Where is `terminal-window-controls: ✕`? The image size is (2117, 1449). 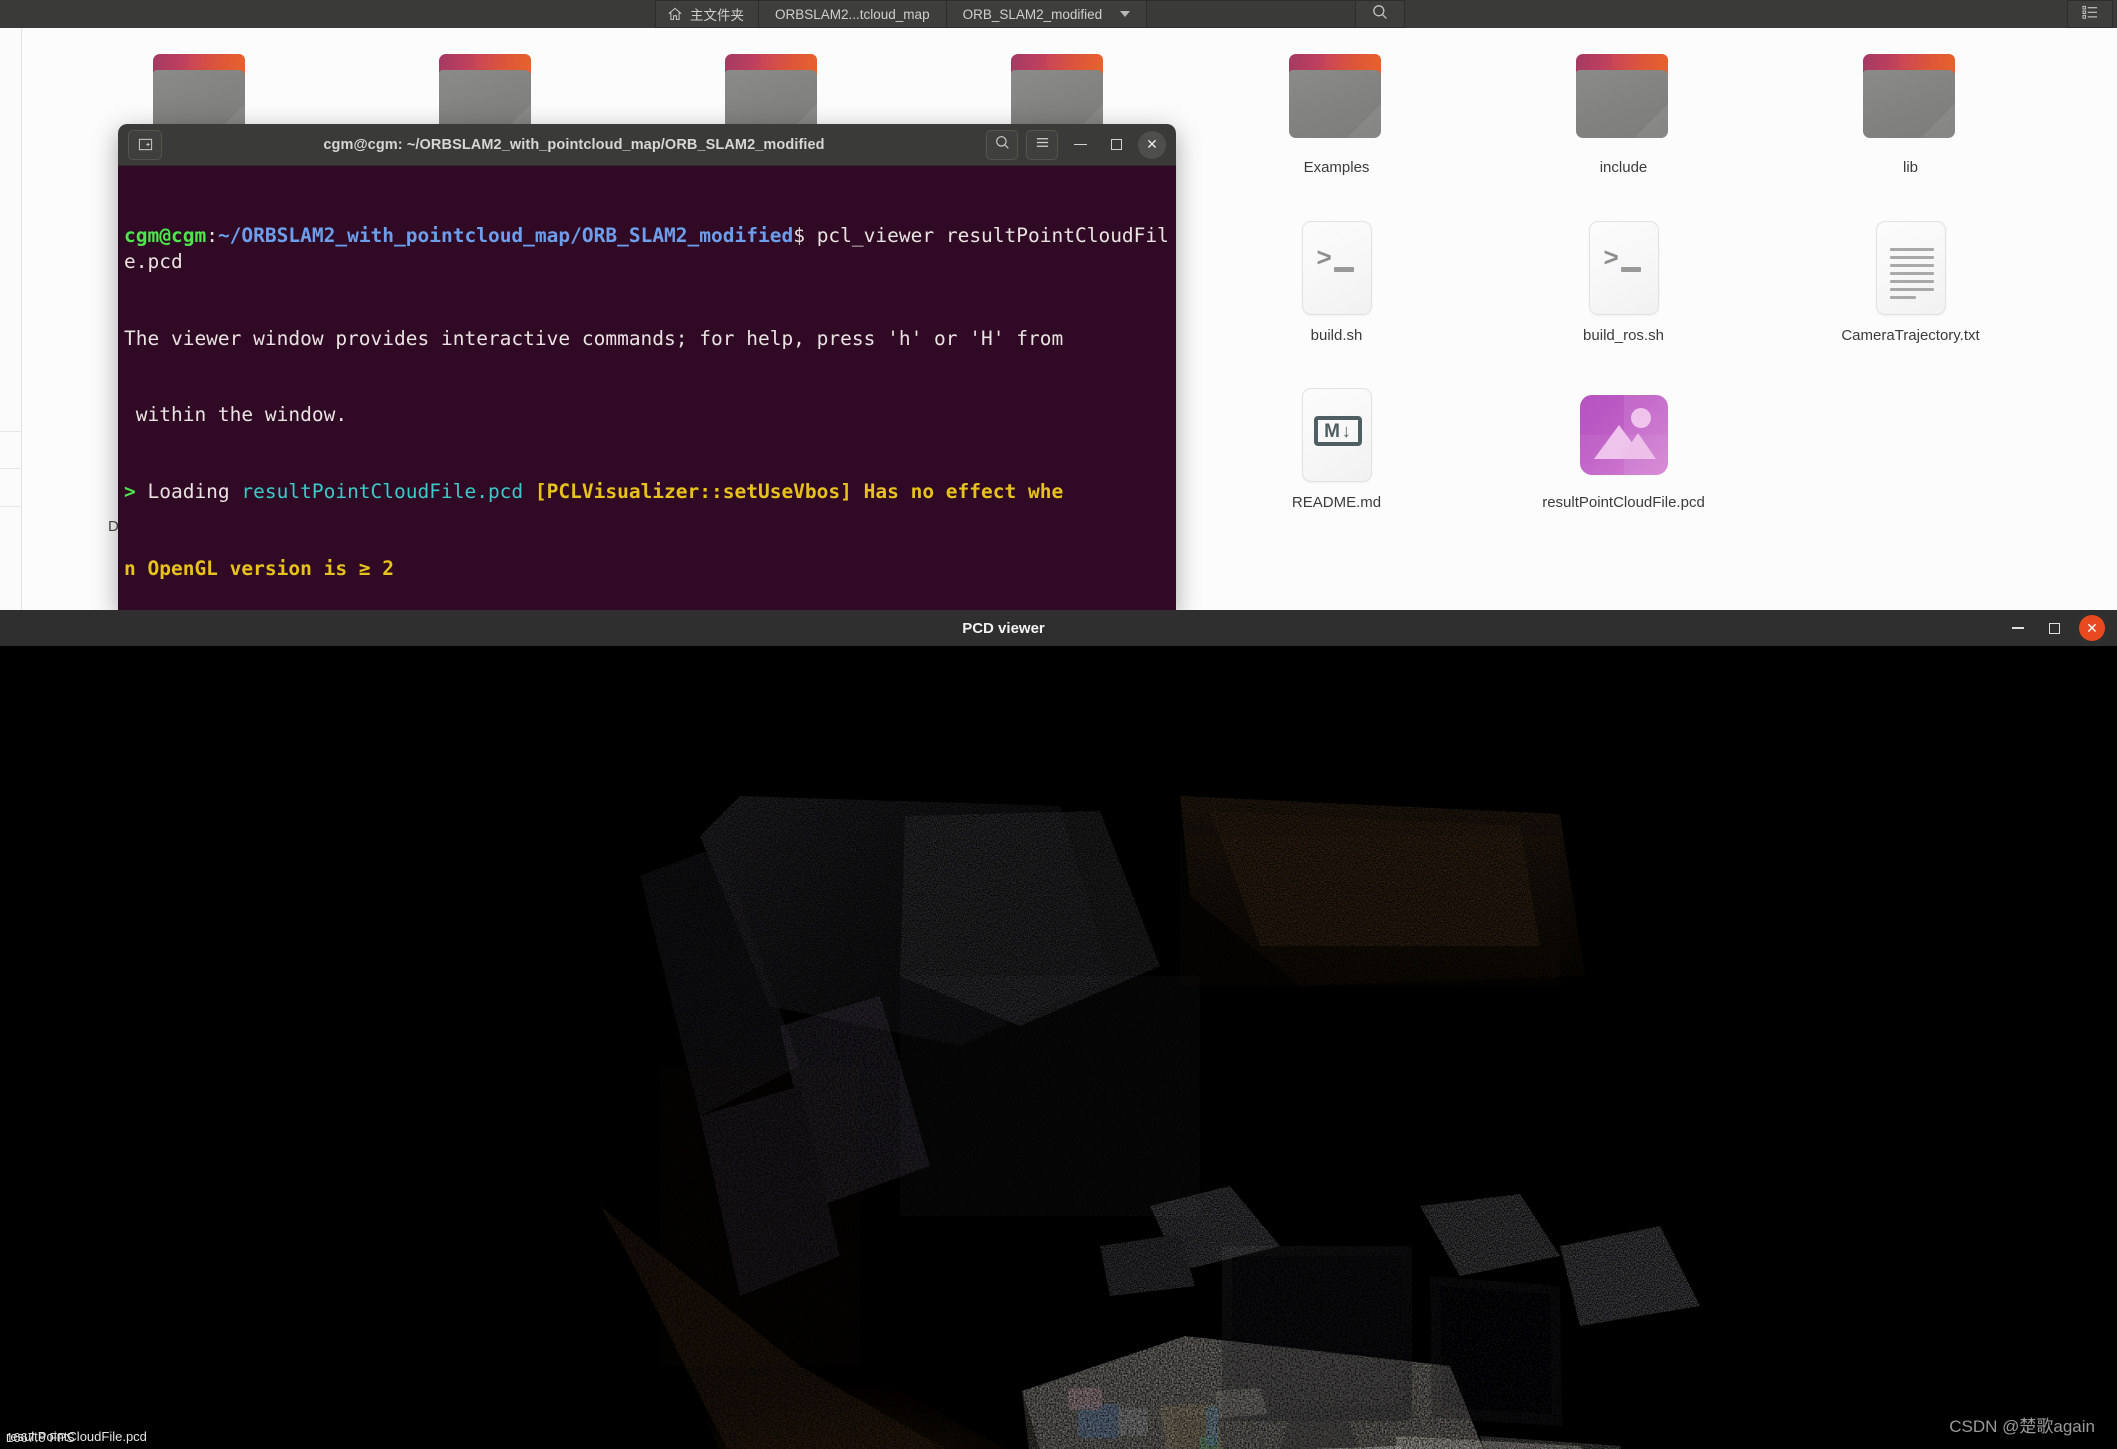
terminal-window-controls: ✕ is located at coordinates (1076, 144).